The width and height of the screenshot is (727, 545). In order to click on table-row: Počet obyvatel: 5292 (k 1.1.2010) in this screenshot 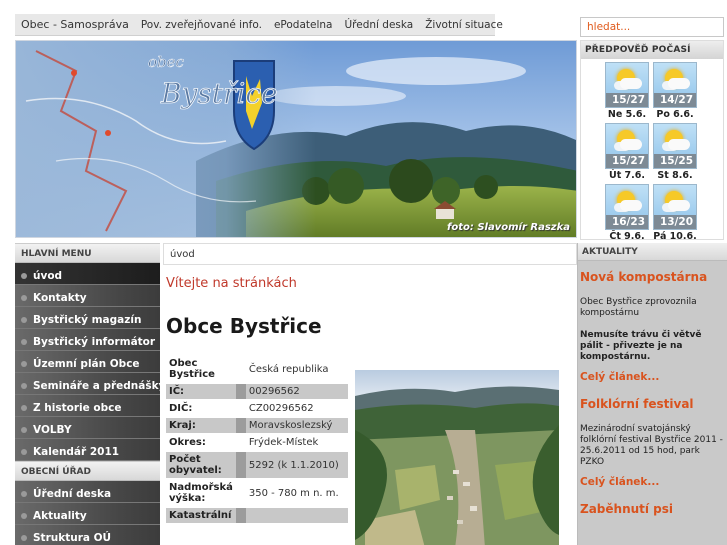, I will do `click(257, 465)`.